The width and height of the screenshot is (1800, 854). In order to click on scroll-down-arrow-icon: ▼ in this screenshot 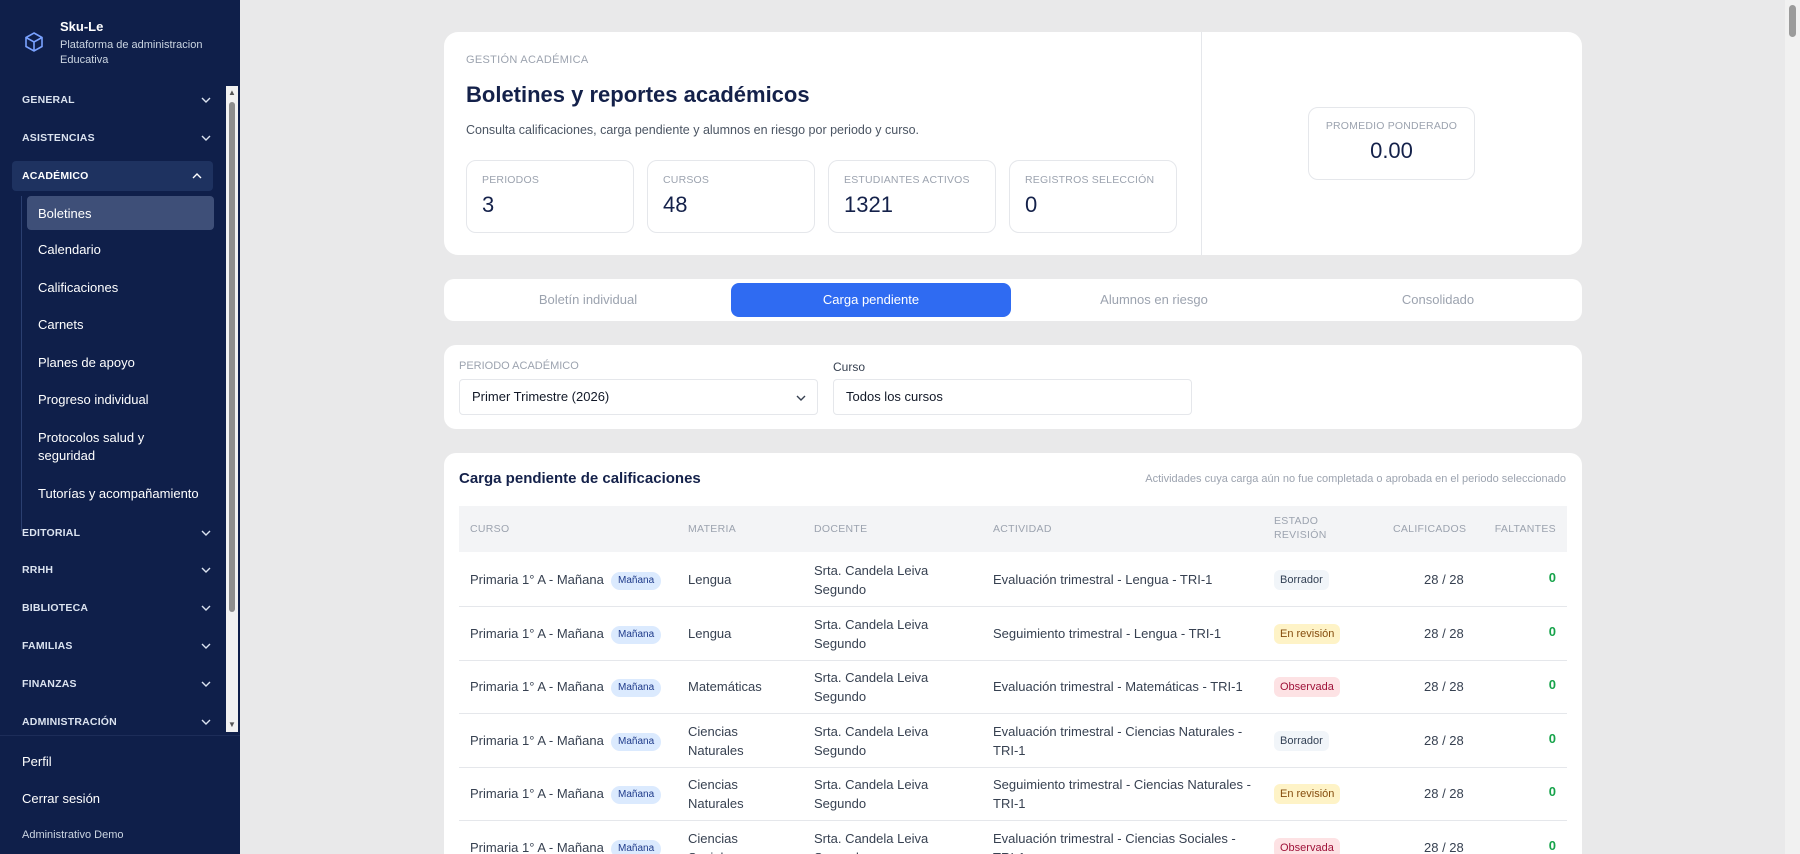, I will do `click(232, 725)`.